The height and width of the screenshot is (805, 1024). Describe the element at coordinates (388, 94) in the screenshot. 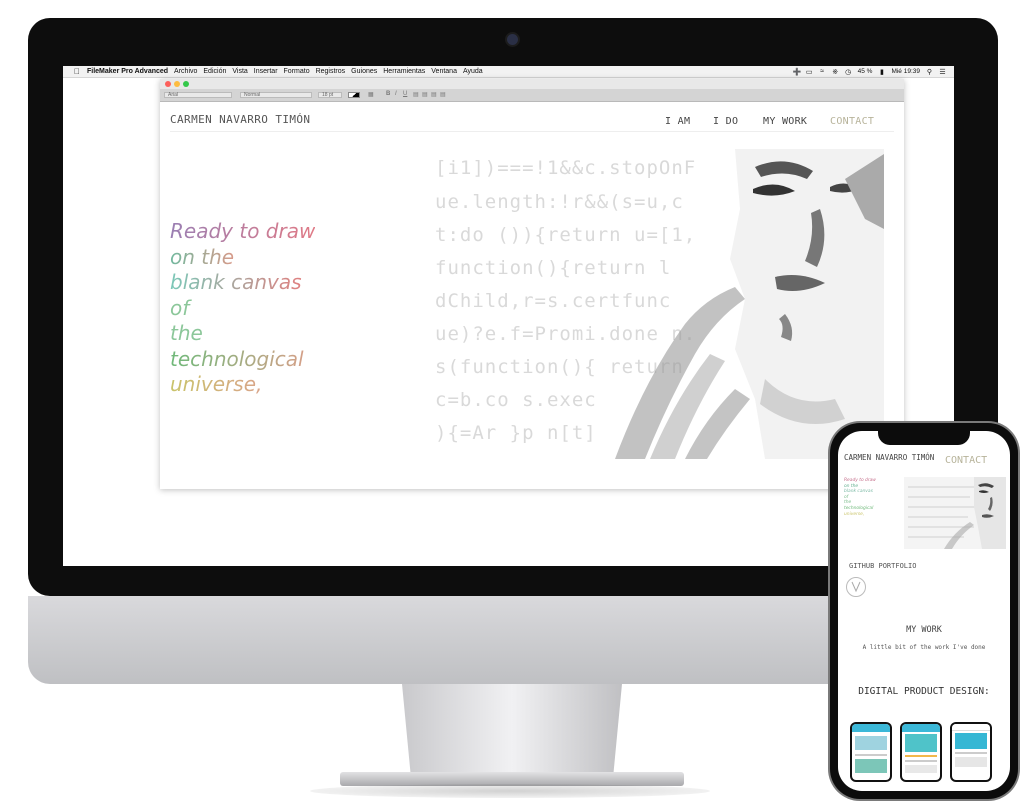

I see `bold-button: B` at that location.